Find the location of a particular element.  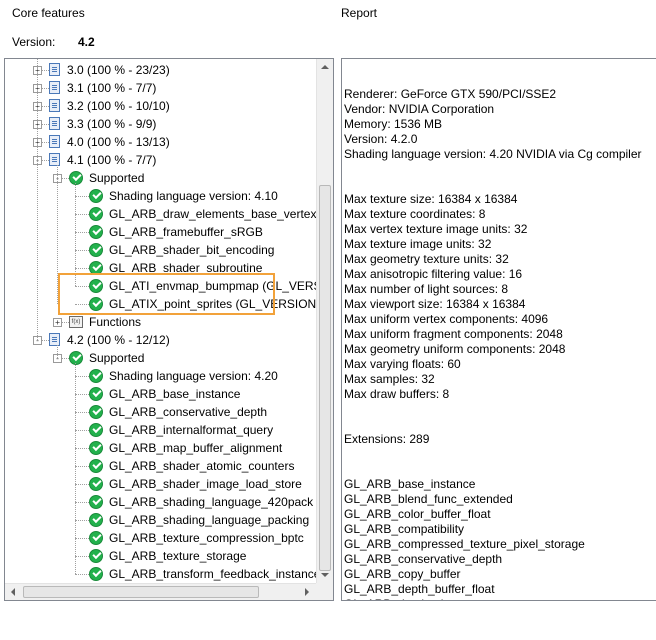

tree-node-label: 3.2 (100 % - 10/10) is located at coordinates (118, 106).